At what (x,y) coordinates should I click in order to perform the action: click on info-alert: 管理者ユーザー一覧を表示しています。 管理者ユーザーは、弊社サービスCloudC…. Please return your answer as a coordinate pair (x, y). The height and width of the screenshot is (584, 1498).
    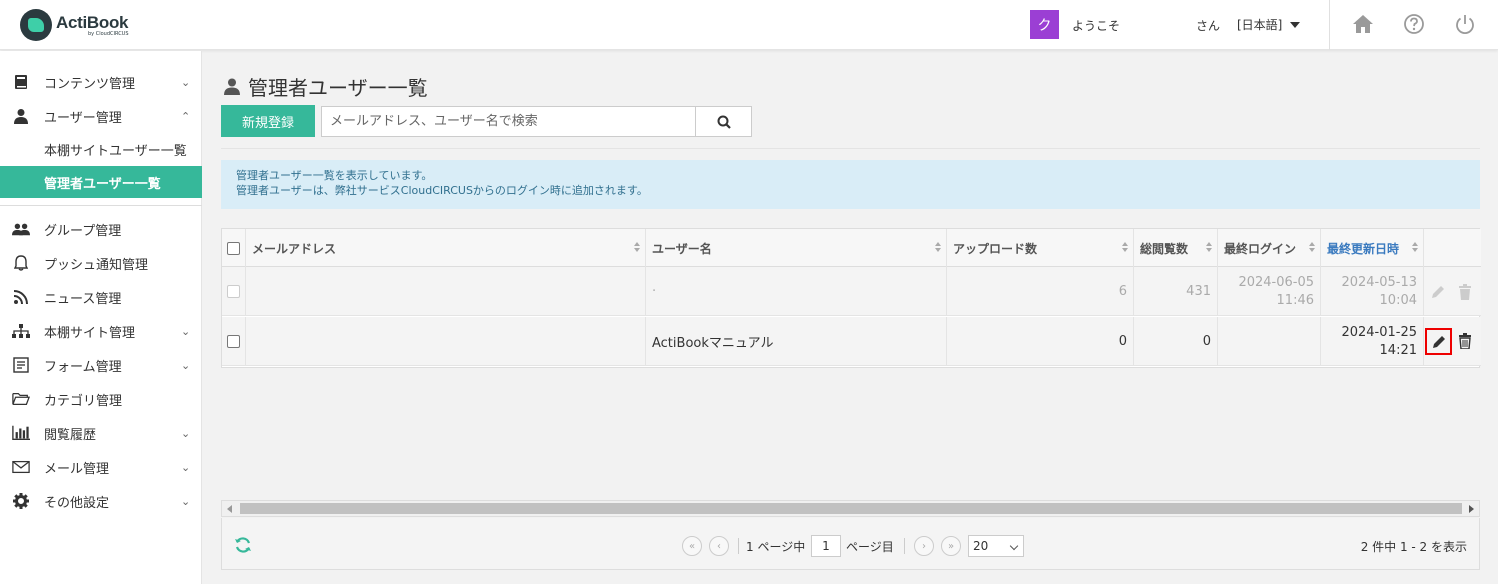
    Looking at the image, I should click on (850, 184).